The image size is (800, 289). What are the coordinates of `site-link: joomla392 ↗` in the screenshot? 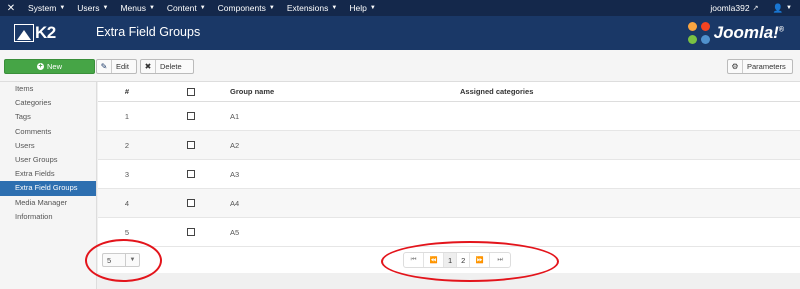 It's located at (734, 8).